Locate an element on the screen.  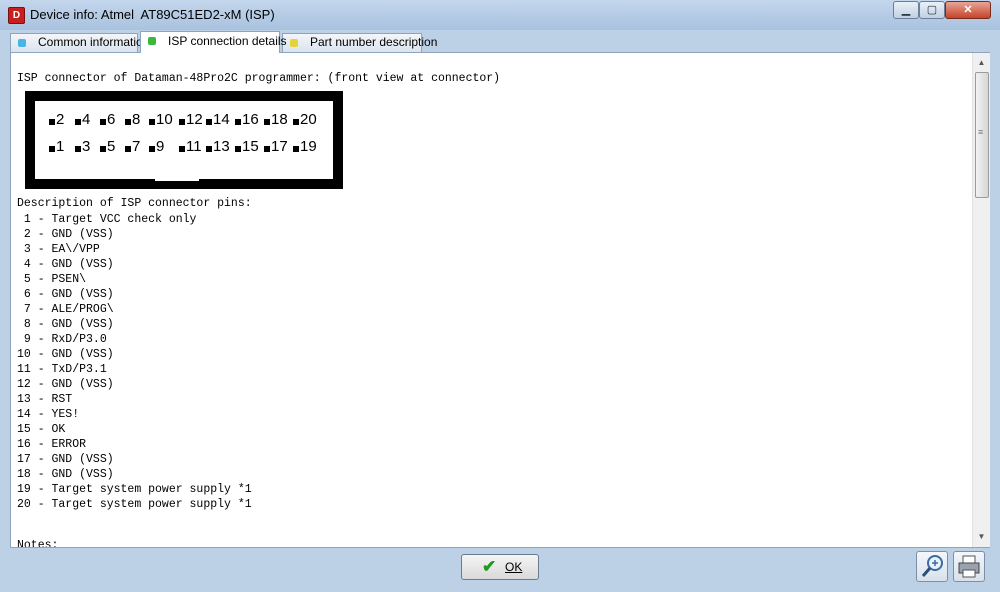
pin-description-header: Description of ISP connector pins: is located at coordinates (134, 203).